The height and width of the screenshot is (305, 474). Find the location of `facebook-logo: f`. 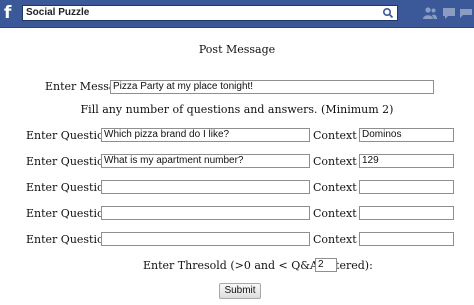

facebook-logo: f is located at coordinates (11, 13).